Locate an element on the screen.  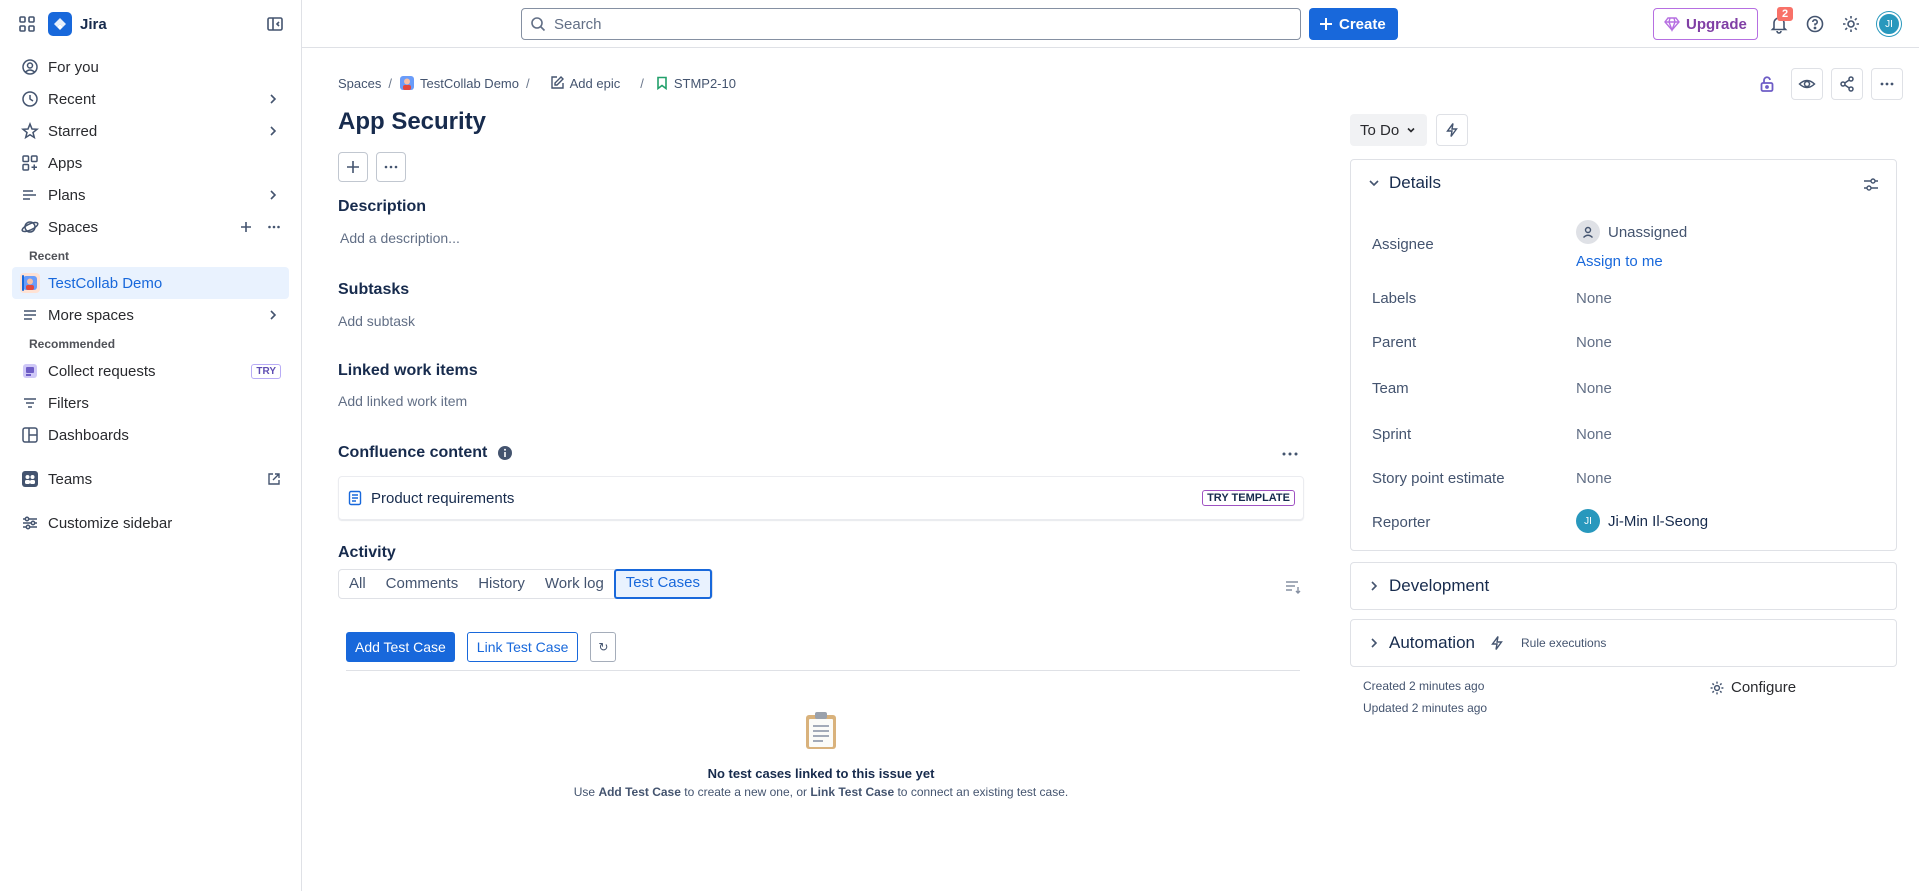
sidebar-item-spaces: Spaces is located at coordinates (150, 227).